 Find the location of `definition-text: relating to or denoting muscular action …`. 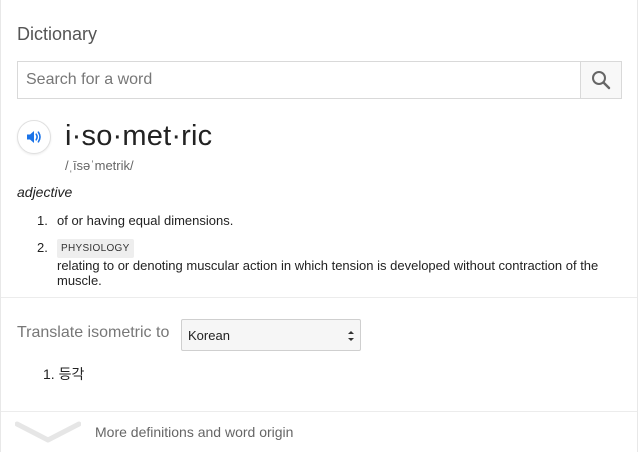

definition-text: relating to or denoting muscular action … is located at coordinates (328, 273).